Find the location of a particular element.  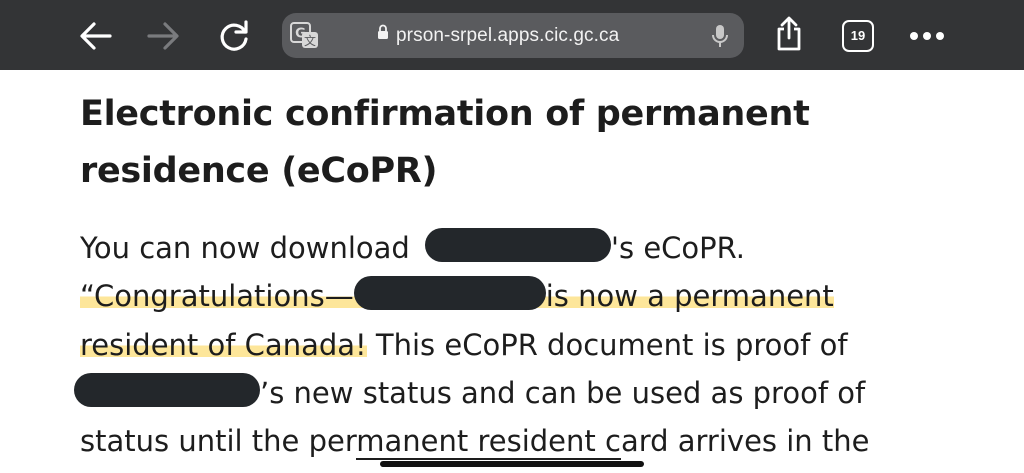

line2-before: “Congratulations— is located at coordinates (217, 296).